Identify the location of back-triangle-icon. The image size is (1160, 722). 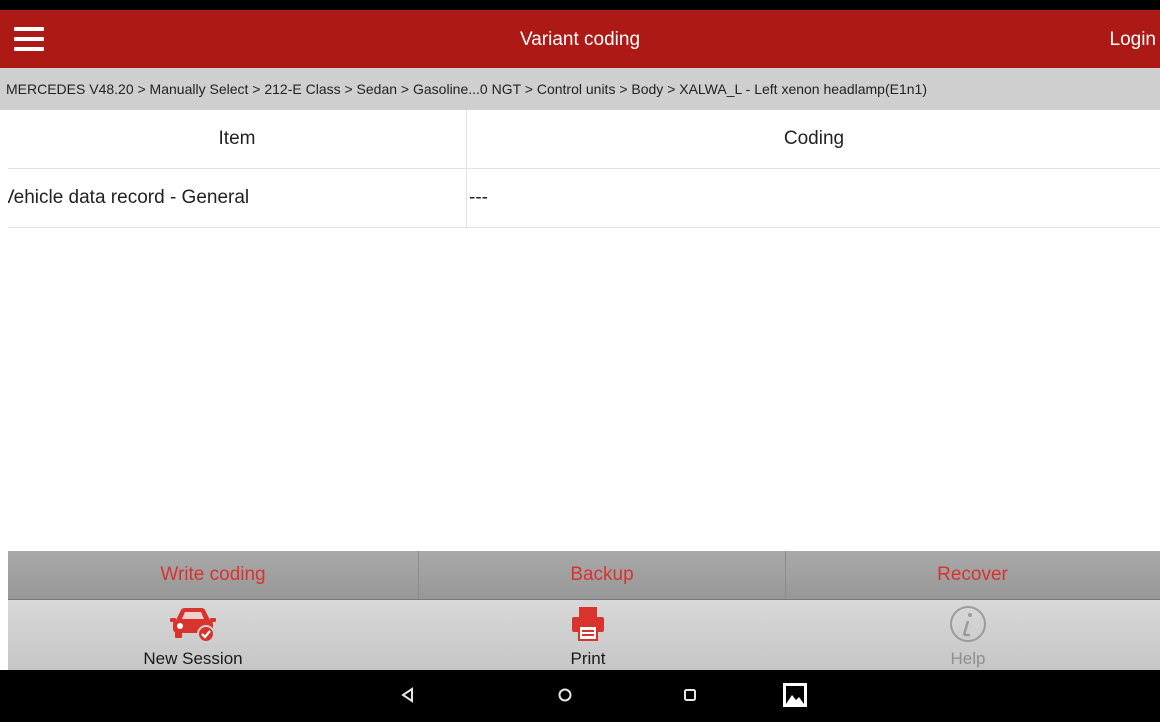
(408, 695).